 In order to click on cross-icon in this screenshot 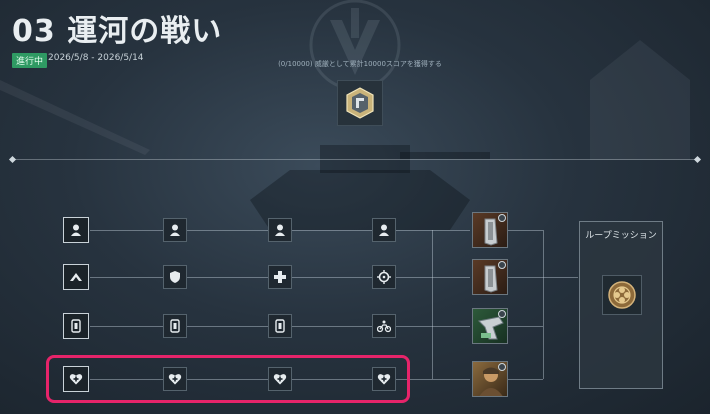, I will do `click(280, 277)`.